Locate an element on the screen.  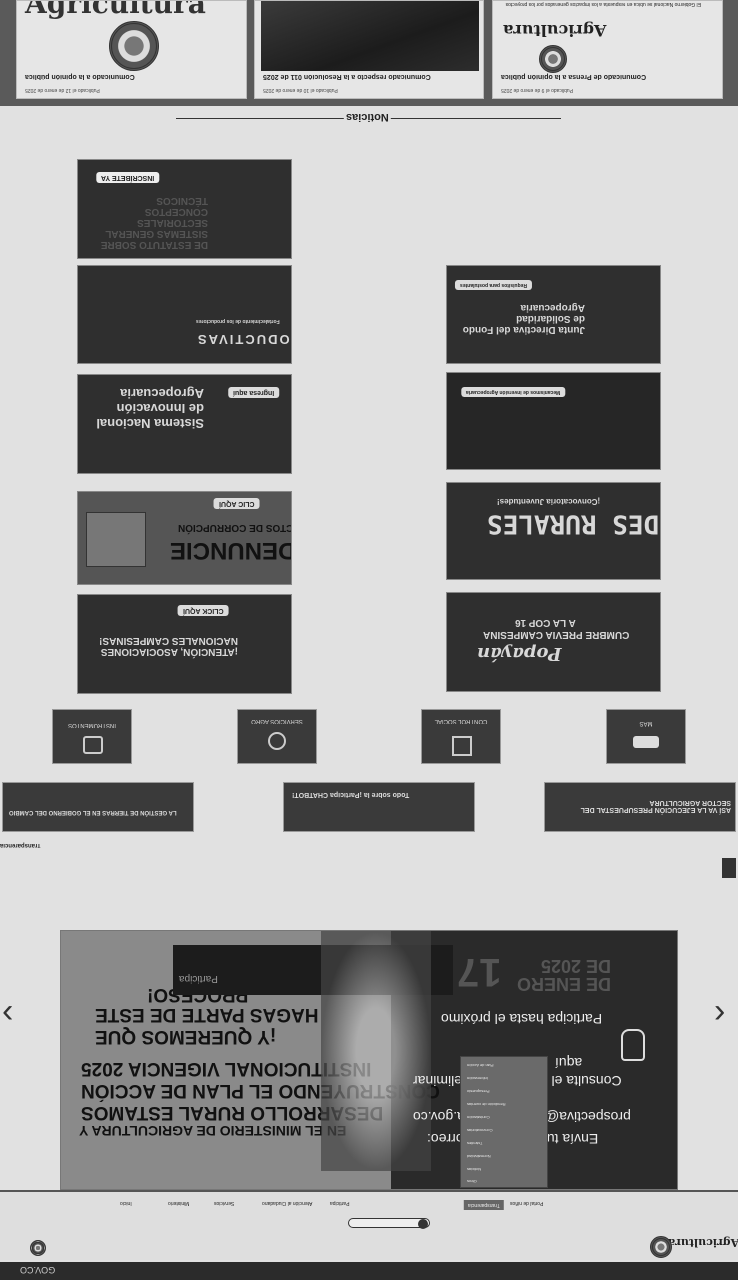
side-note: Transparencia is located at coordinates (20, 845).